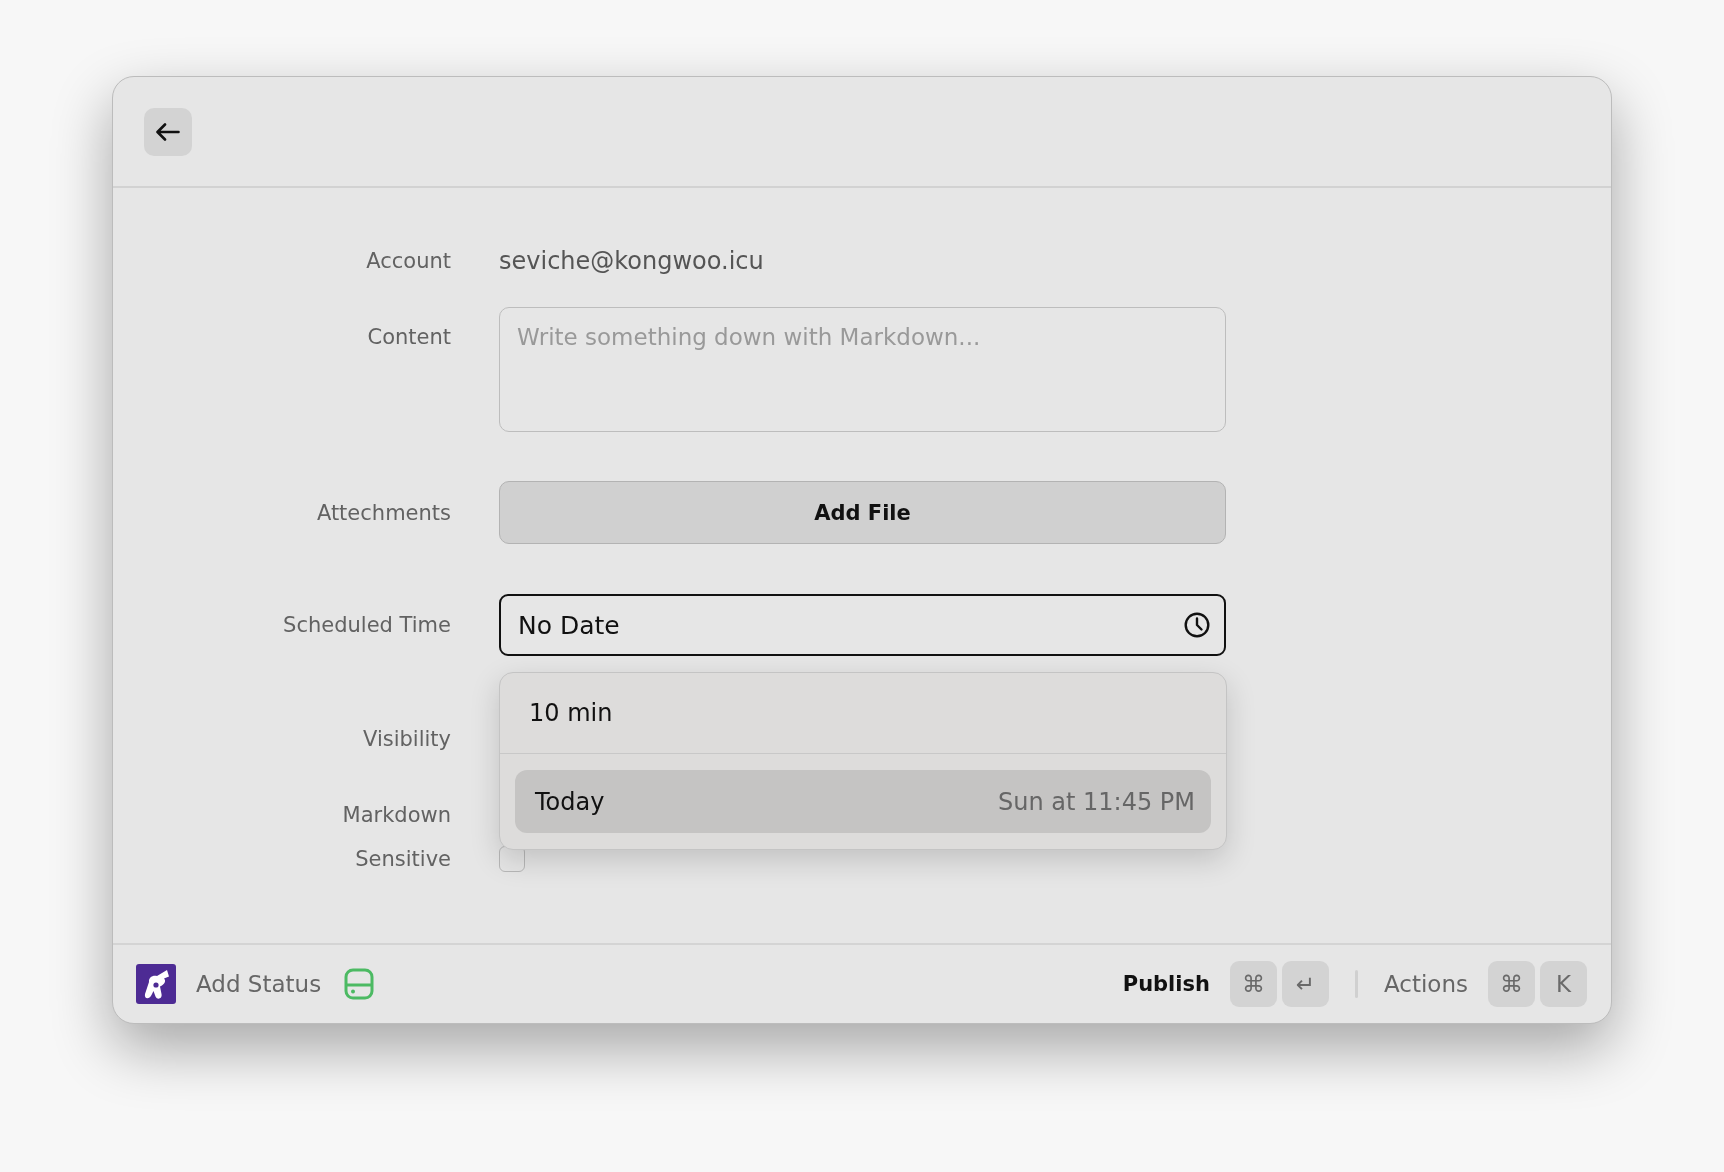 This screenshot has width=1724, height=1172. Describe the element at coordinates (408, 261) in the screenshot. I see `field-label: Account` at that location.